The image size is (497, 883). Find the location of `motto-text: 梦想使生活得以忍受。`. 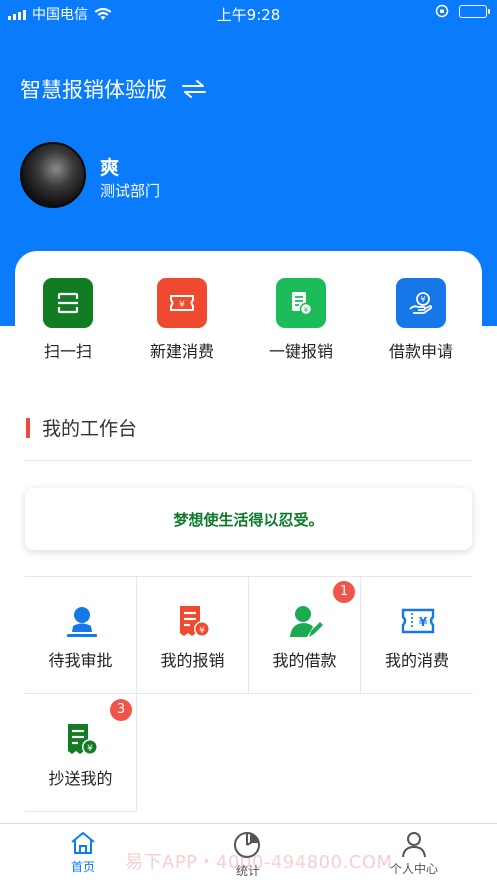

motto-text: 梦想使生活得以忍受。 is located at coordinates (248, 519).